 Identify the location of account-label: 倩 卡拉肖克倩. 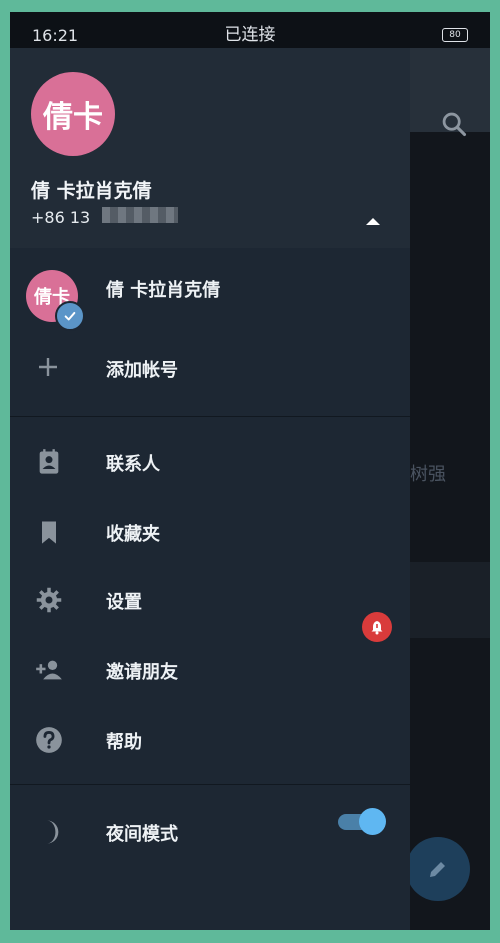
(163, 290).